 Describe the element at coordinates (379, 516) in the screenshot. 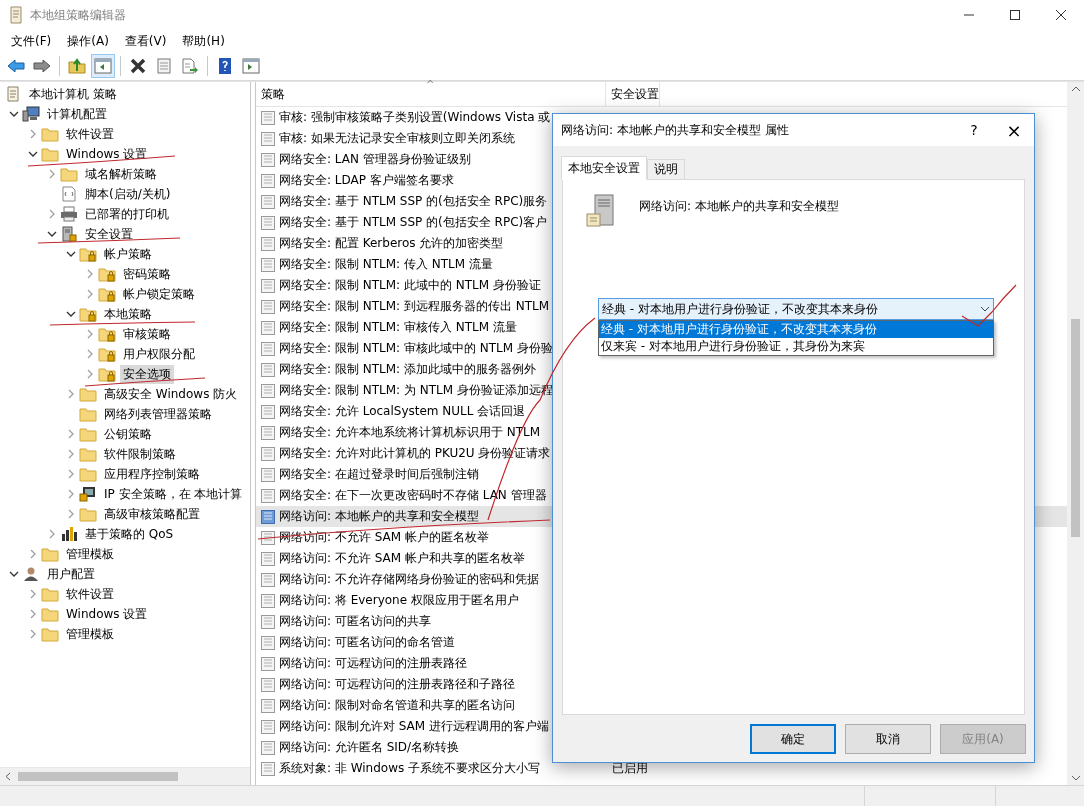

I see `policy-name: 网络访问: 本地帐户的共享和安全模型` at that location.